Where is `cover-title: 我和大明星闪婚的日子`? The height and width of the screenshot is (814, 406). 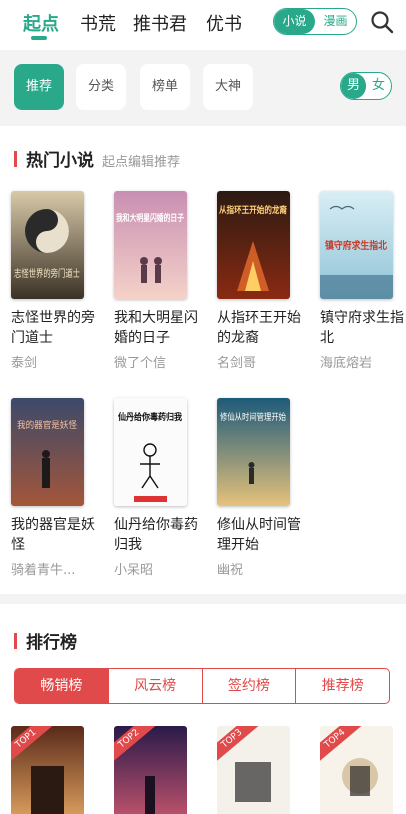 cover-title: 我和大明星闪婚的日子 is located at coordinates (150, 218).